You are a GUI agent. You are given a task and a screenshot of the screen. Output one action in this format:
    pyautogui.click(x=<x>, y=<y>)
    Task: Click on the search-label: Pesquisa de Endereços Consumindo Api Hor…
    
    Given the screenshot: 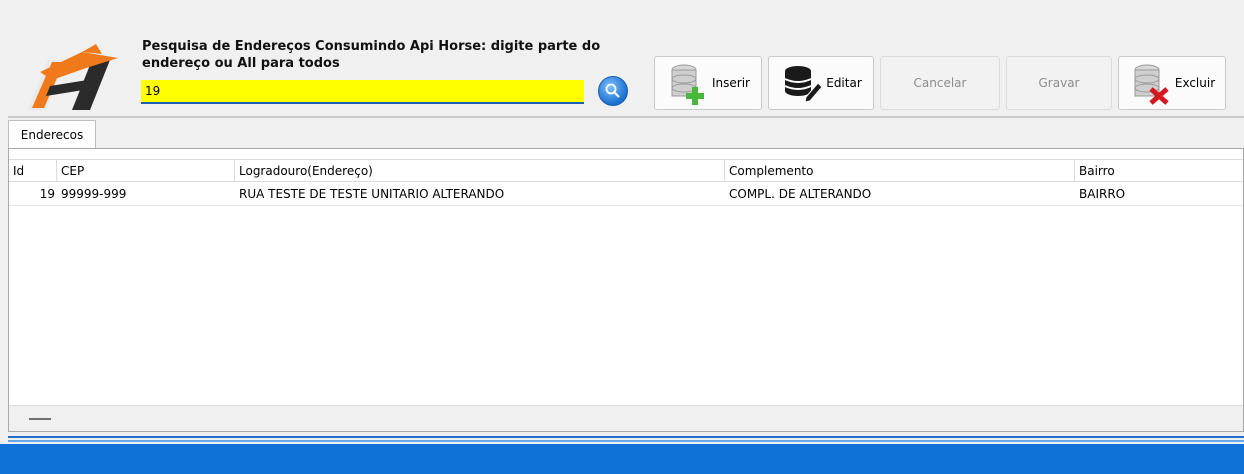 What is the action you would take?
    pyautogui.click(x=371, y=55)
    